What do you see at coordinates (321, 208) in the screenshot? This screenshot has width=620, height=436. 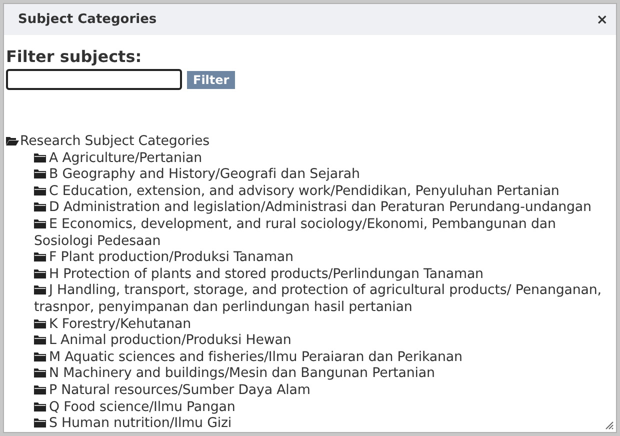 I see `tree-item: D Administration and legislation/Administrasi dan Peraturan Perundang-undangan` at bounding box center [321, 208].